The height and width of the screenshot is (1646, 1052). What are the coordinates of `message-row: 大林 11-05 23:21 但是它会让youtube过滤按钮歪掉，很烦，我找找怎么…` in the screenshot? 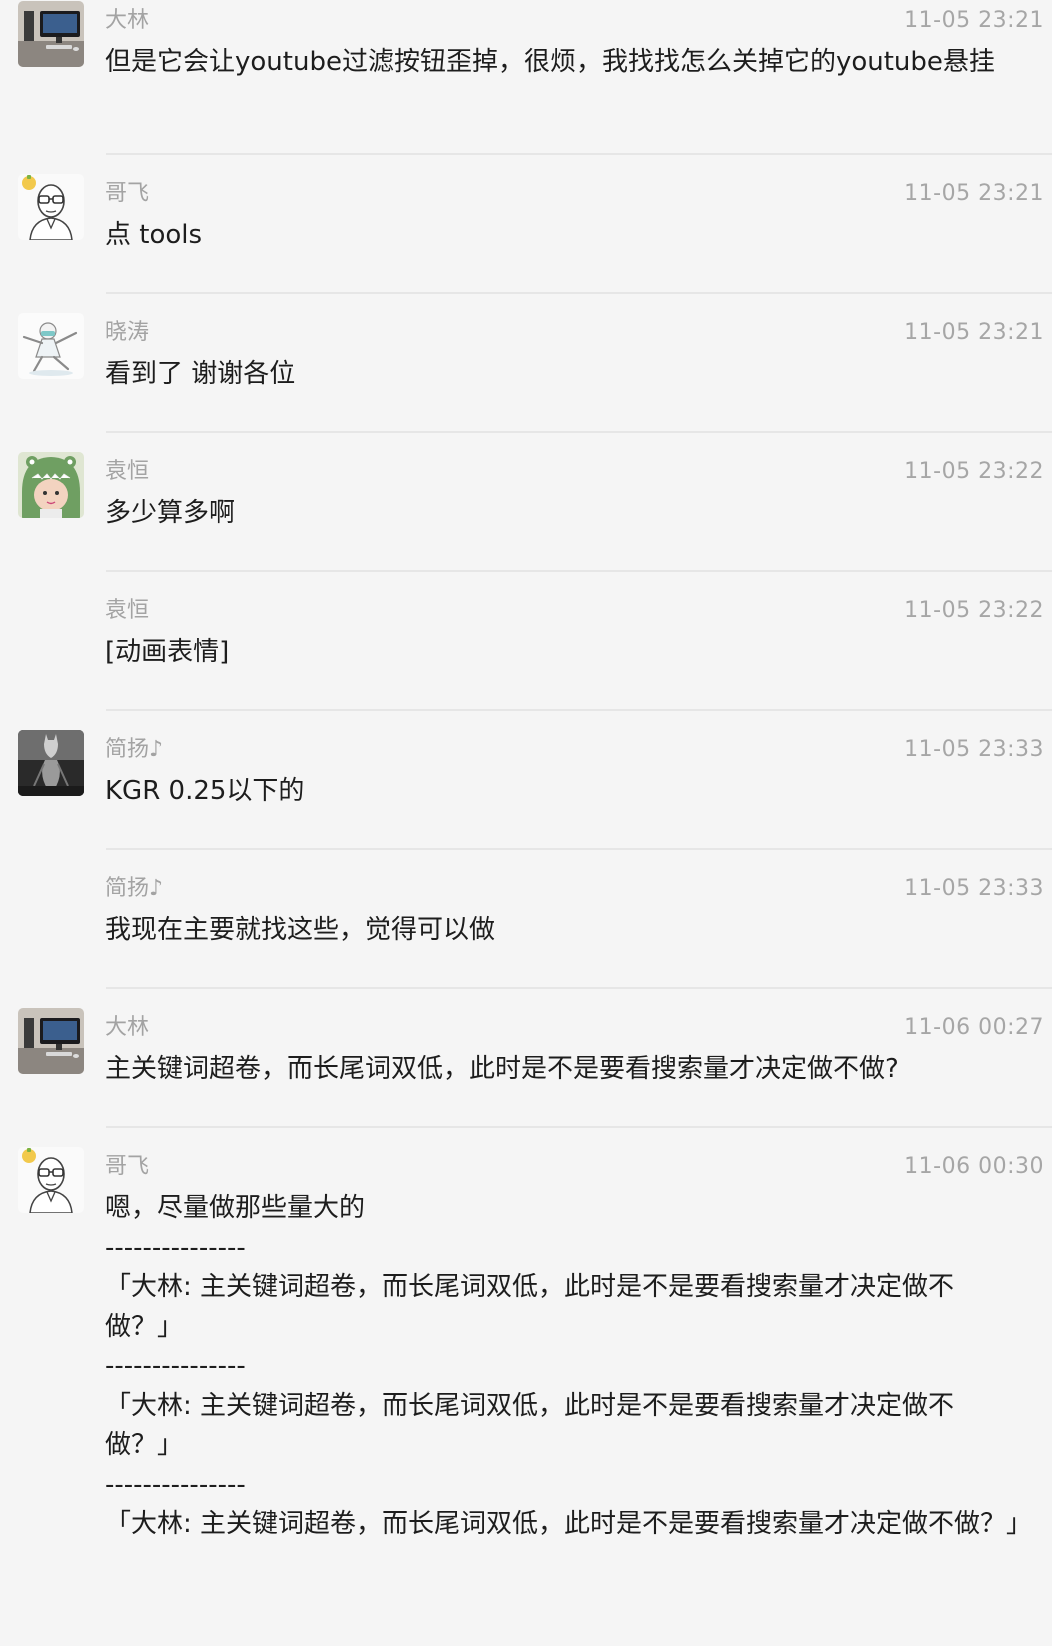 It's located at (526, 76).